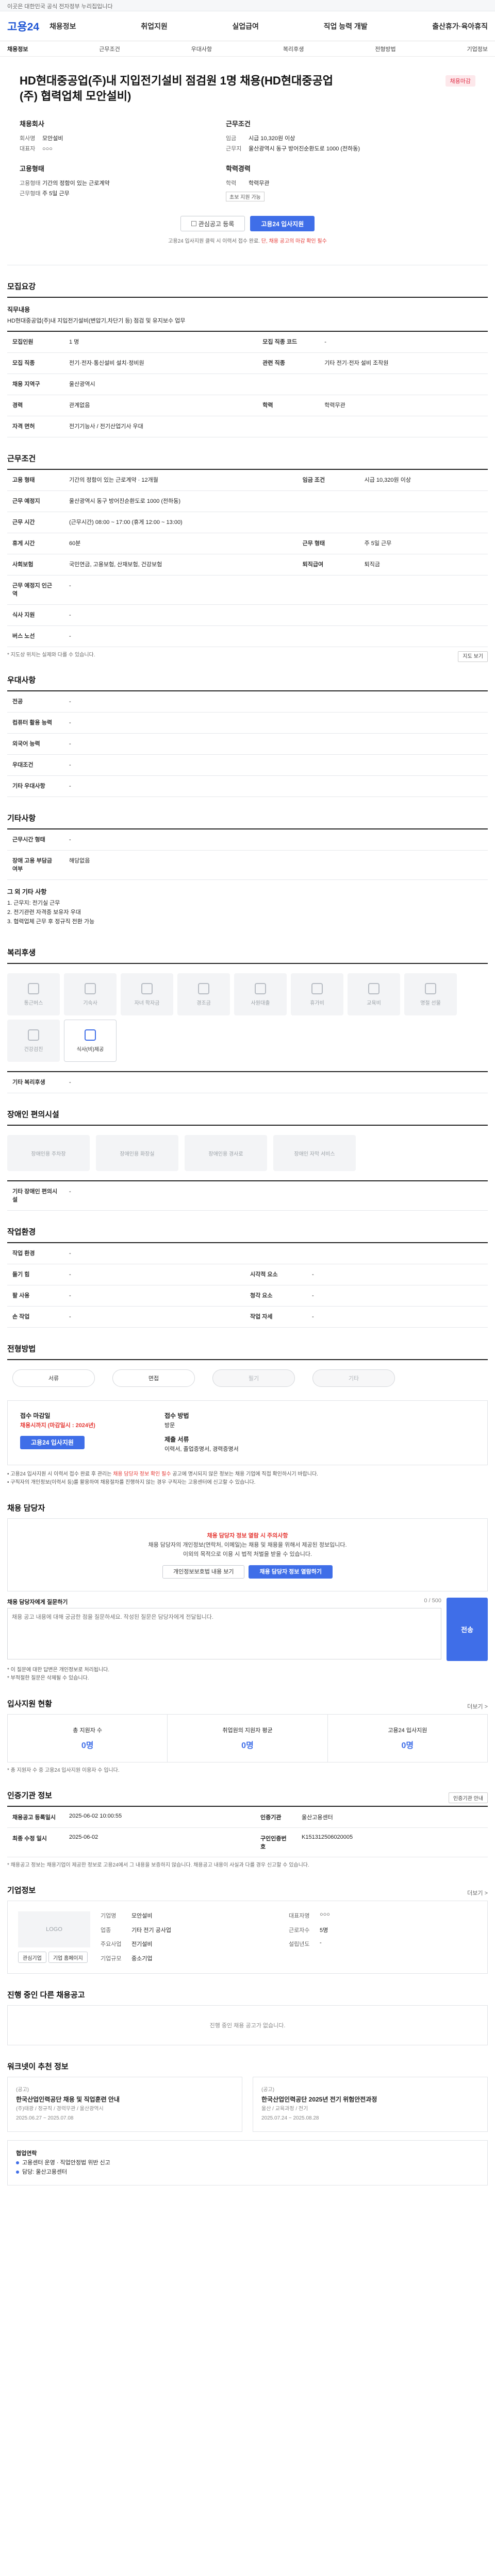  Describe the element at coordinates (201, 1449) in the screenshot. I see `docs-value: 이력서, 졸업증명서, 경력증명서` at that location.